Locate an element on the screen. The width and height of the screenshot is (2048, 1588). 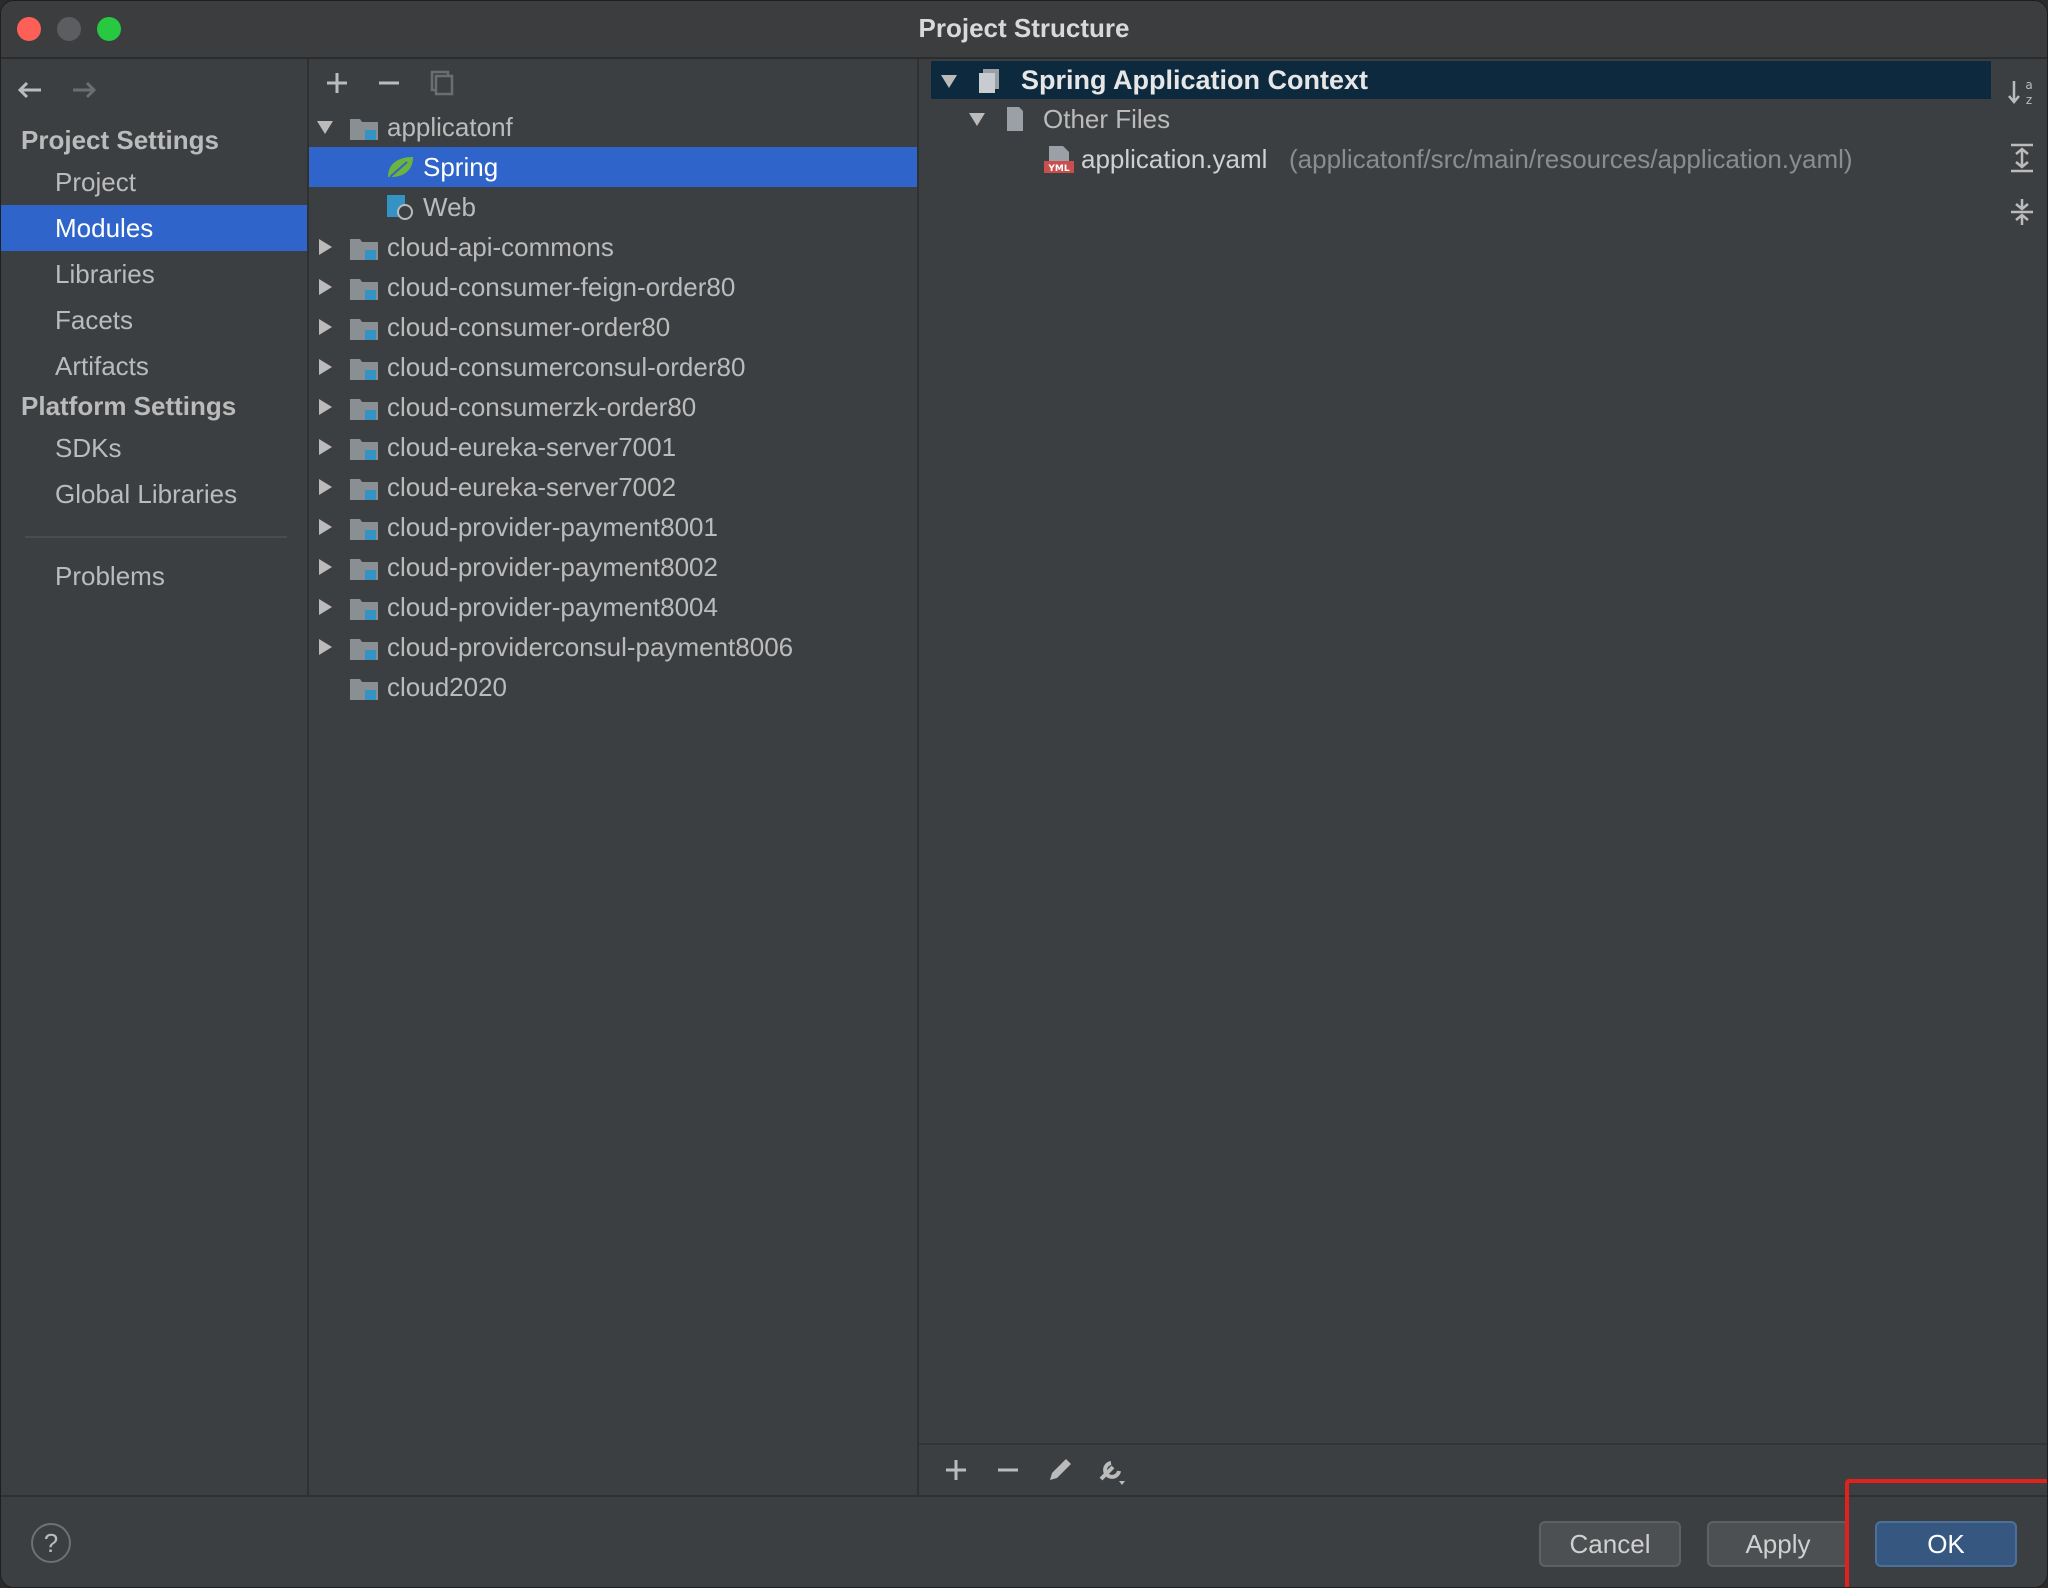
tree-label: cloud-provider-payment8004 is located at coordinates (552, 607).